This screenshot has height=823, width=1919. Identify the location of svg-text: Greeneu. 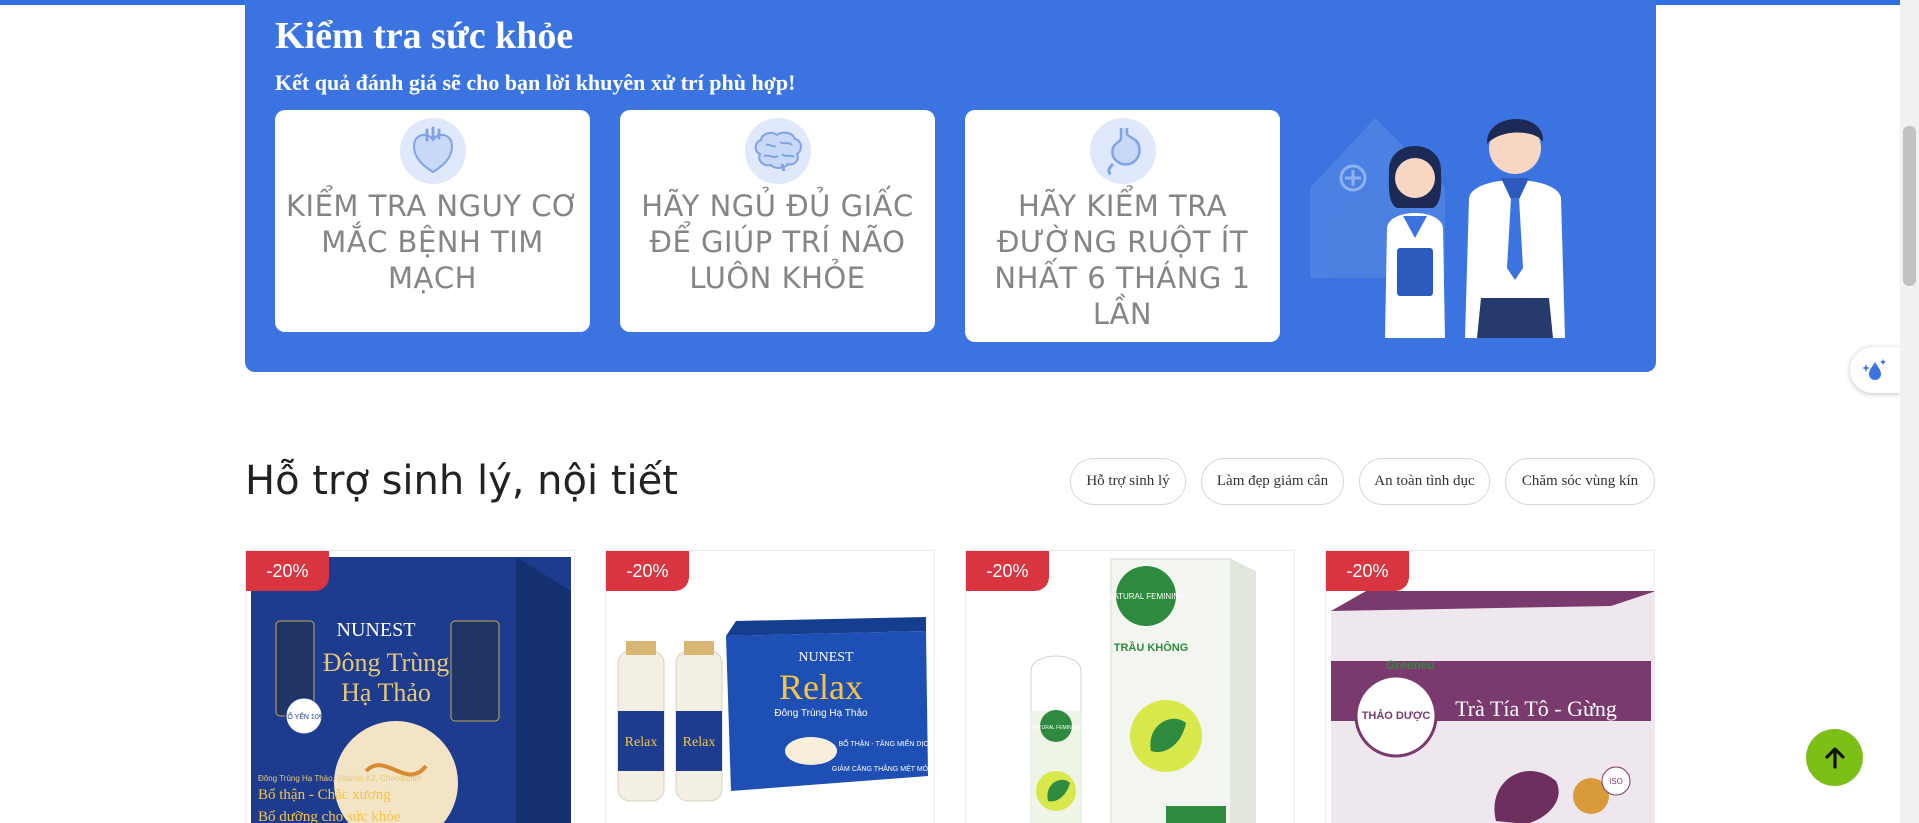
(1410, 665).